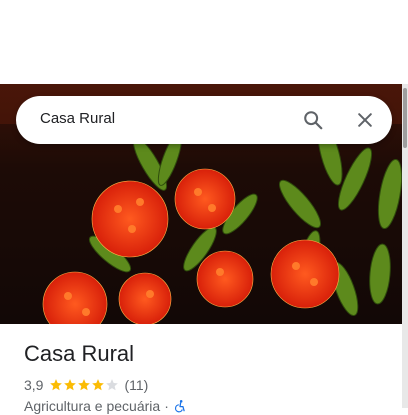 Image resolution: width=408 pixels, height=415 pixels. What do you see at coordinates (92, 406) in the screenshot?
I see `place-category: Agricultura e pecuária` at bounding box center [92, 406].